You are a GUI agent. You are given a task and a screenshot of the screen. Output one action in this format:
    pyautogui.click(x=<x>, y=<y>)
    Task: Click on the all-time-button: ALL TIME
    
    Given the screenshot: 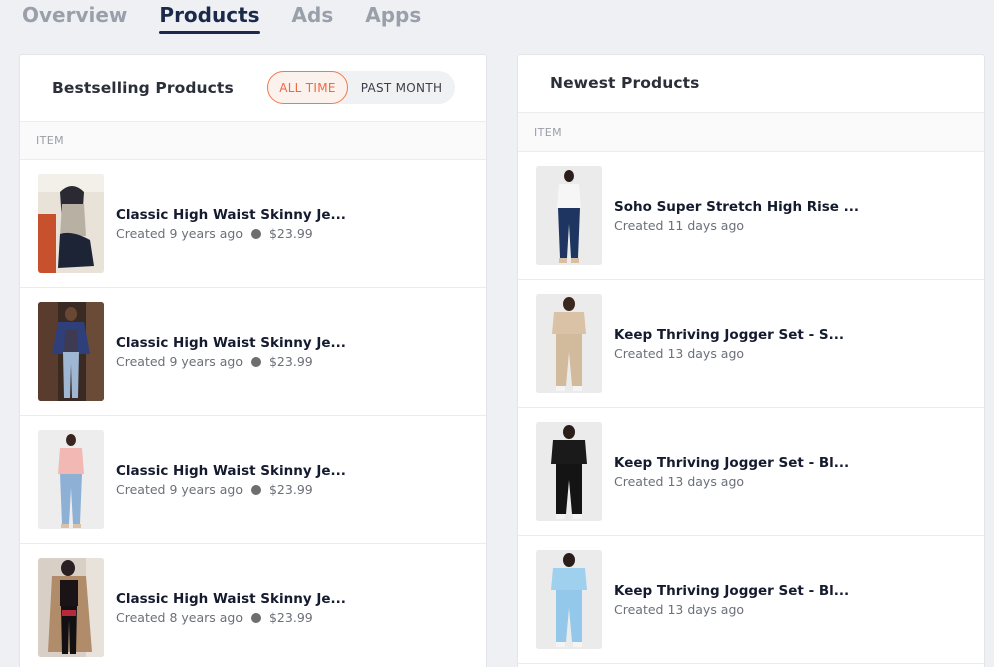 What is the action you would take?
    pyautogui.click(x=307, y=87)
    